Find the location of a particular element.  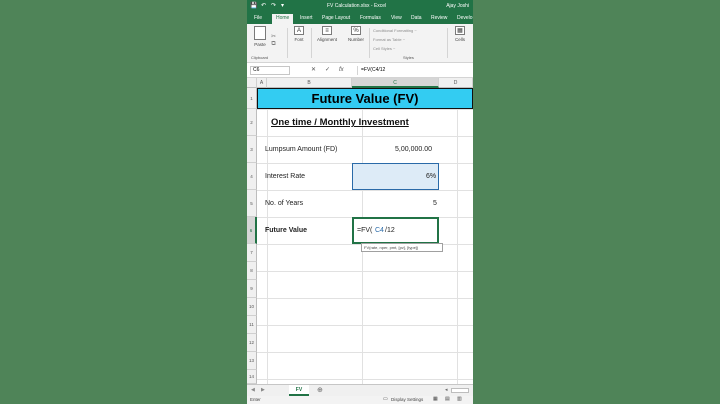

name-box: C6 is located at coordinates (270, 70).